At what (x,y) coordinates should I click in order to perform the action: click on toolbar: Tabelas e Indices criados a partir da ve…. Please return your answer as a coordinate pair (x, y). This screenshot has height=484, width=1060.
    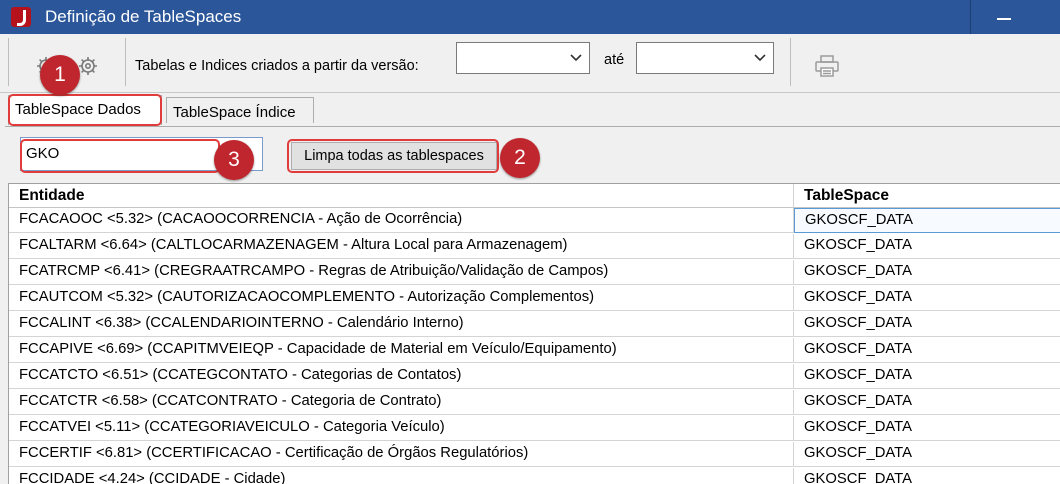
    Looking at the image, I should click on (530, 63).